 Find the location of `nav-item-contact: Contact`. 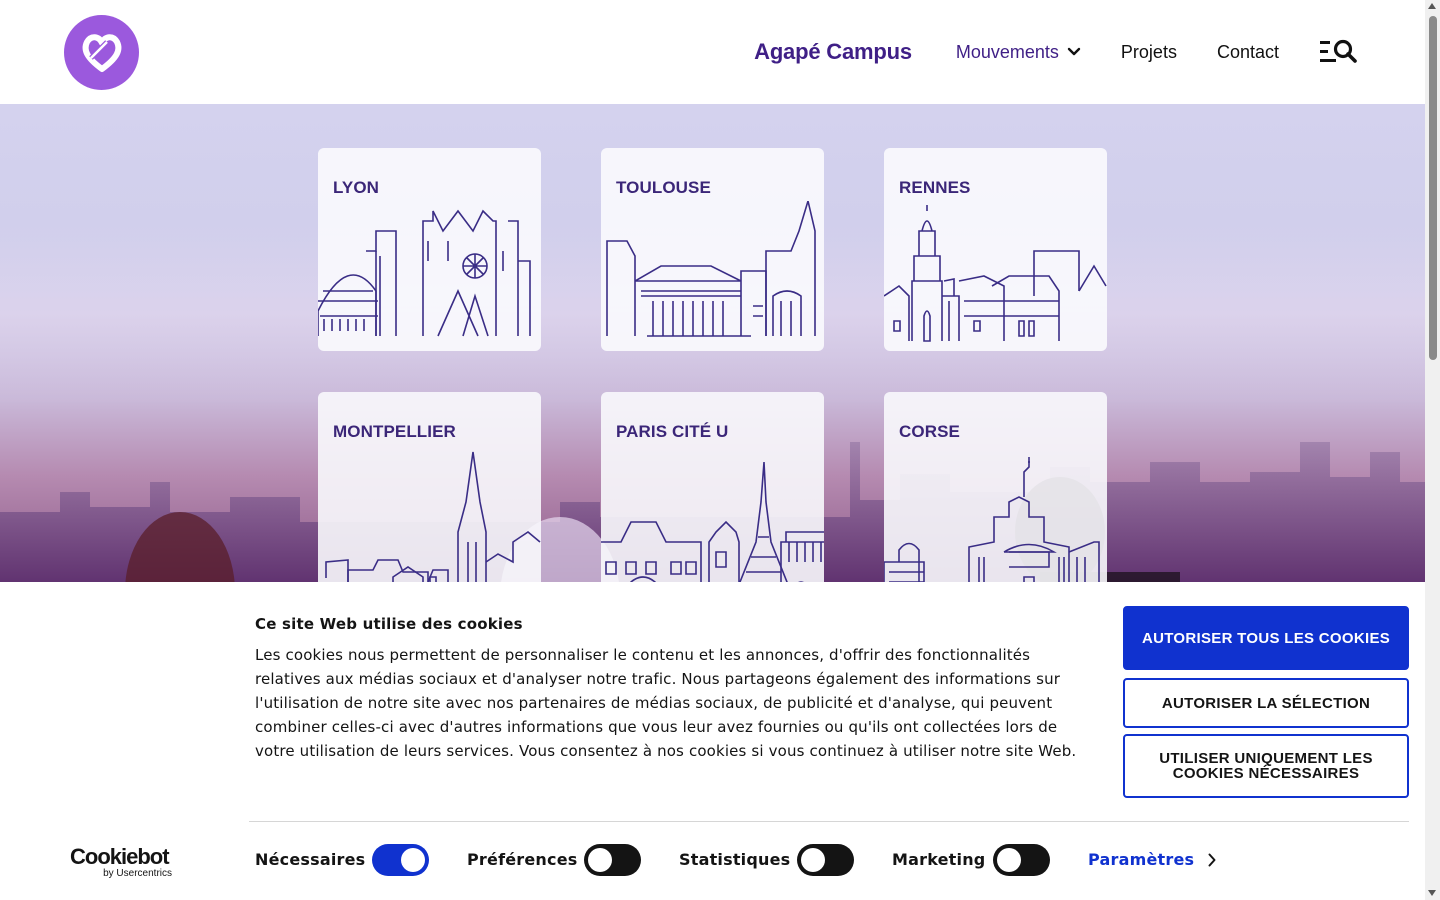

nav-item-contact: Contact is located at coordinates (1248, 52).